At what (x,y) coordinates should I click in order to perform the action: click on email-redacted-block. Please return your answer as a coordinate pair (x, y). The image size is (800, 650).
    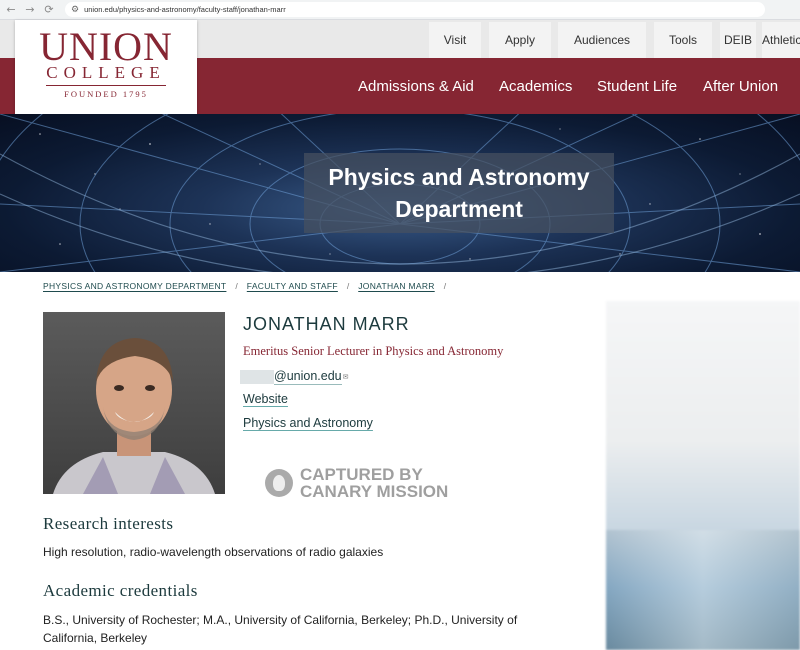
    Looking at the image, I should click on (257, 377).